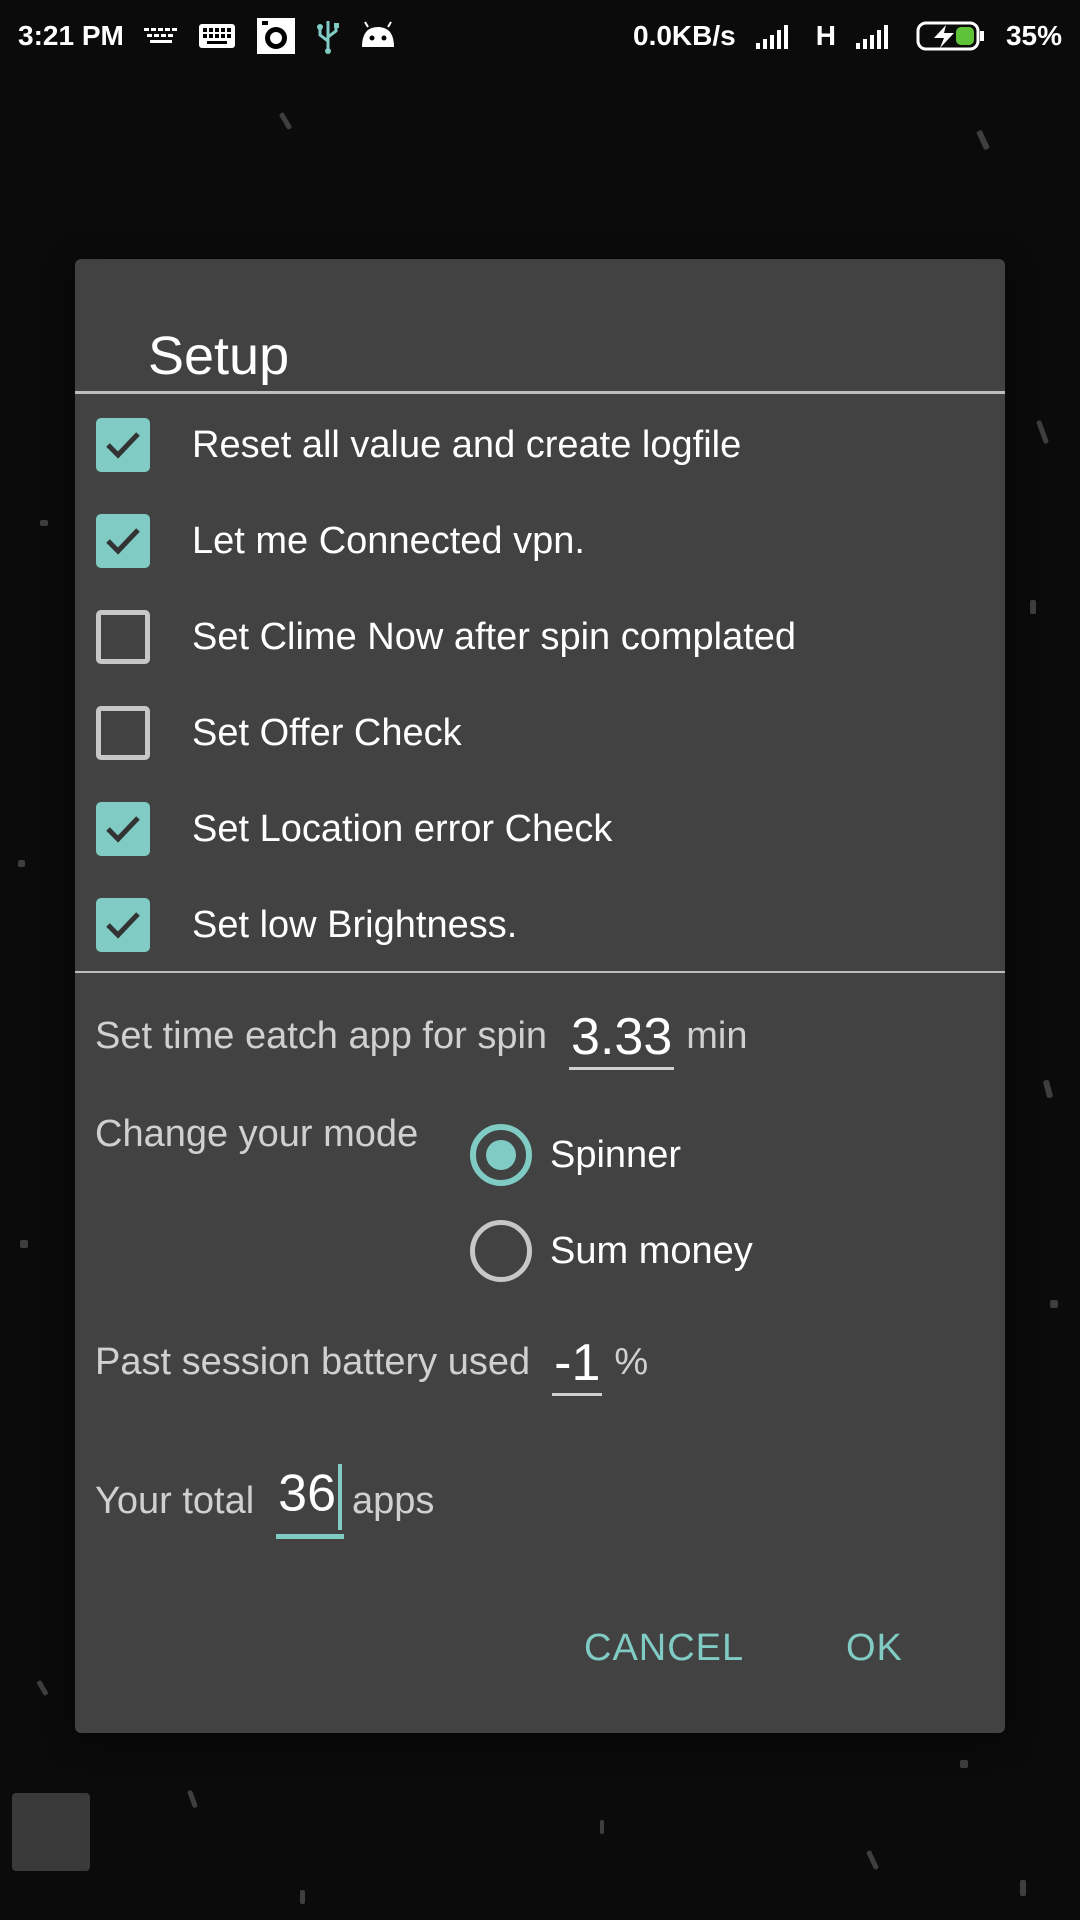 This screenshot has height=1920, width=1080. What do you see at coordinates (874, 1648) in the screenshot?
I see `ok-button: OK` at bounding box center [874, 1648].